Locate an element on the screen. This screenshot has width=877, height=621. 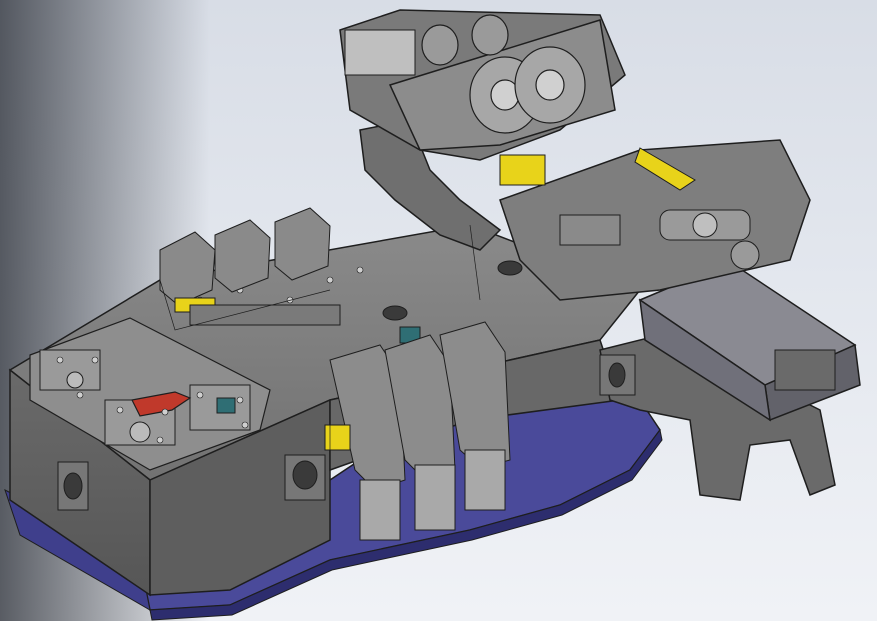
top-motor-block is located at coordinates (380, 52).